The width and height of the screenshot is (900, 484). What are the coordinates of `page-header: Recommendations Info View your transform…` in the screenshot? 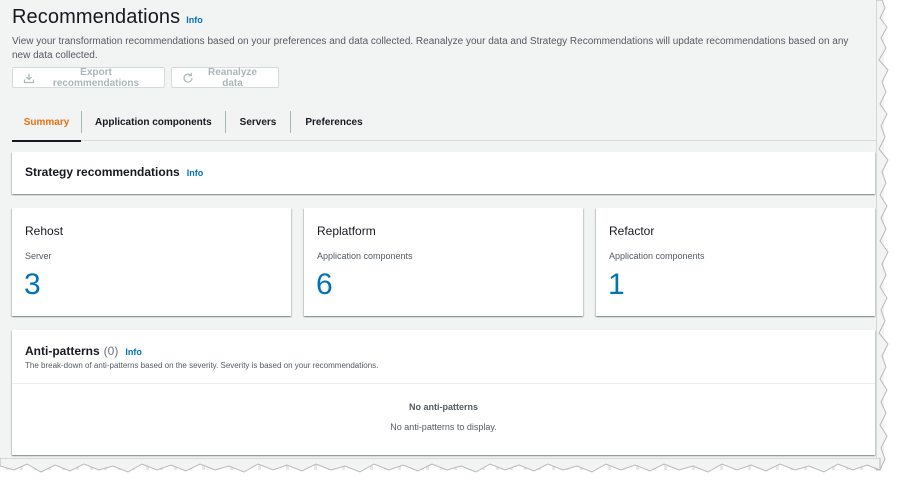 It's located at (440, 34).